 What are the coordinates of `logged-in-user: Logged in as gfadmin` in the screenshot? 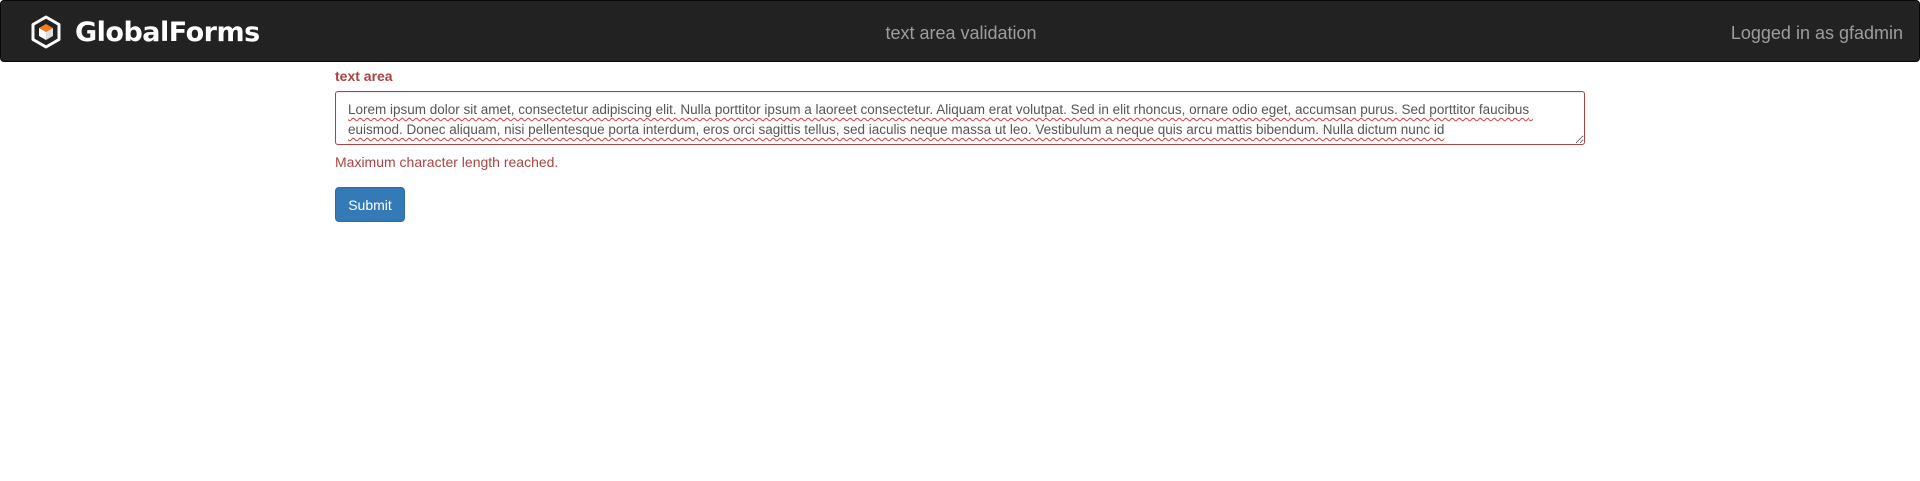 It's located at (1816, 33).